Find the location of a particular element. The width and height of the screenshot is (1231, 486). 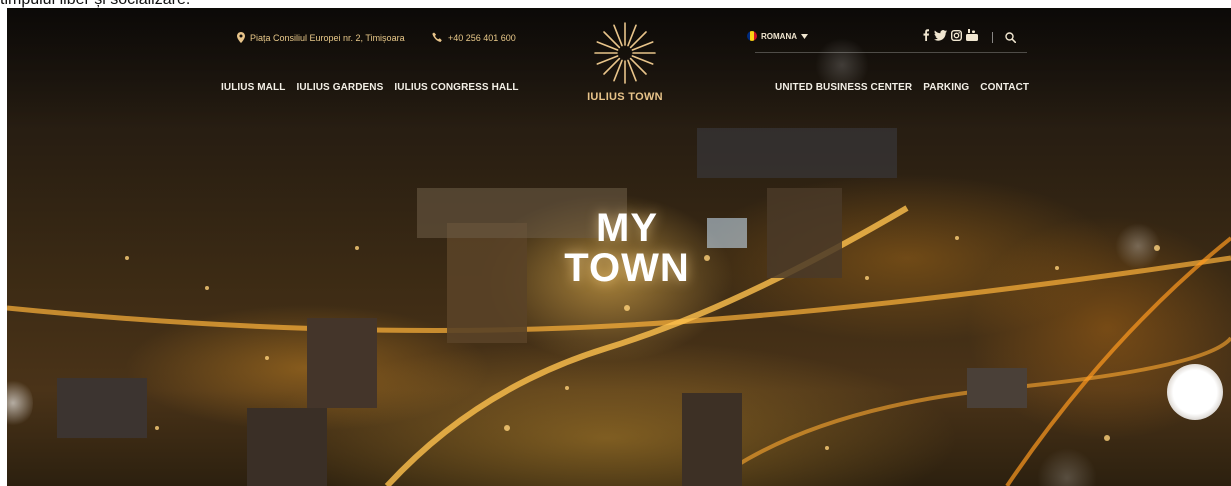

address-link: Piața Consiliul Europei nr. 2, Timișoara is located at coordinates (321, 37).